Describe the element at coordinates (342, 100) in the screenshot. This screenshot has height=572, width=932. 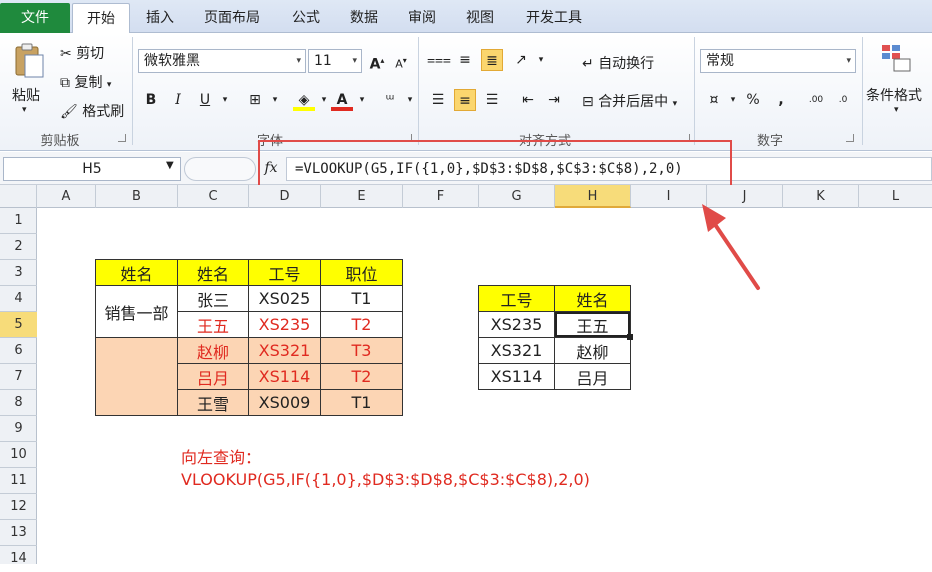
I see `font-color-icon: A` at that location.